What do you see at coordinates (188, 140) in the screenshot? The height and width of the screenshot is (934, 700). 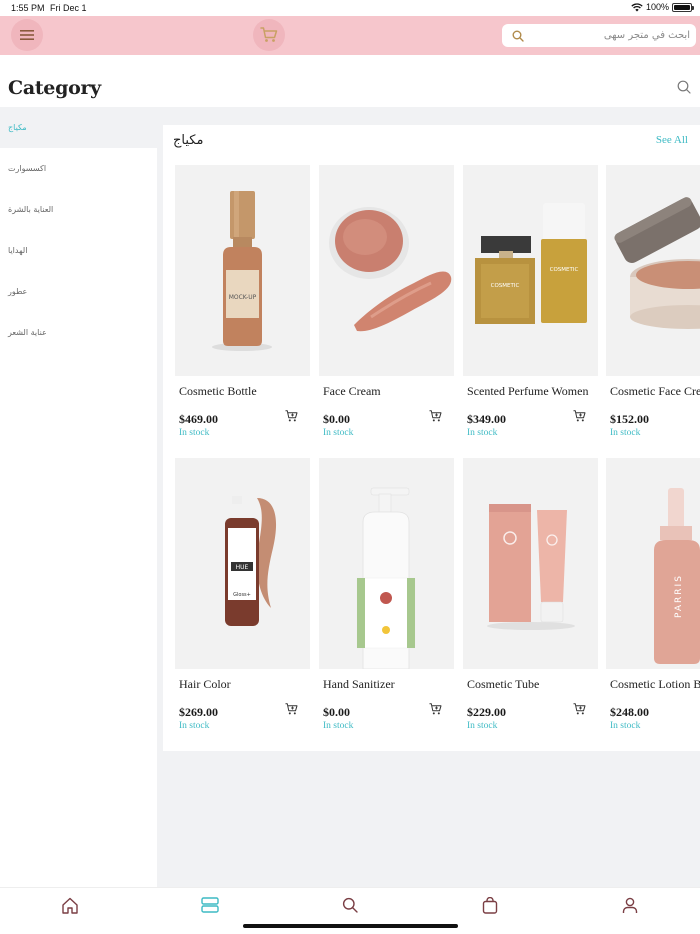 I see `section-title: مكياج` at bounding box center [188, 140].